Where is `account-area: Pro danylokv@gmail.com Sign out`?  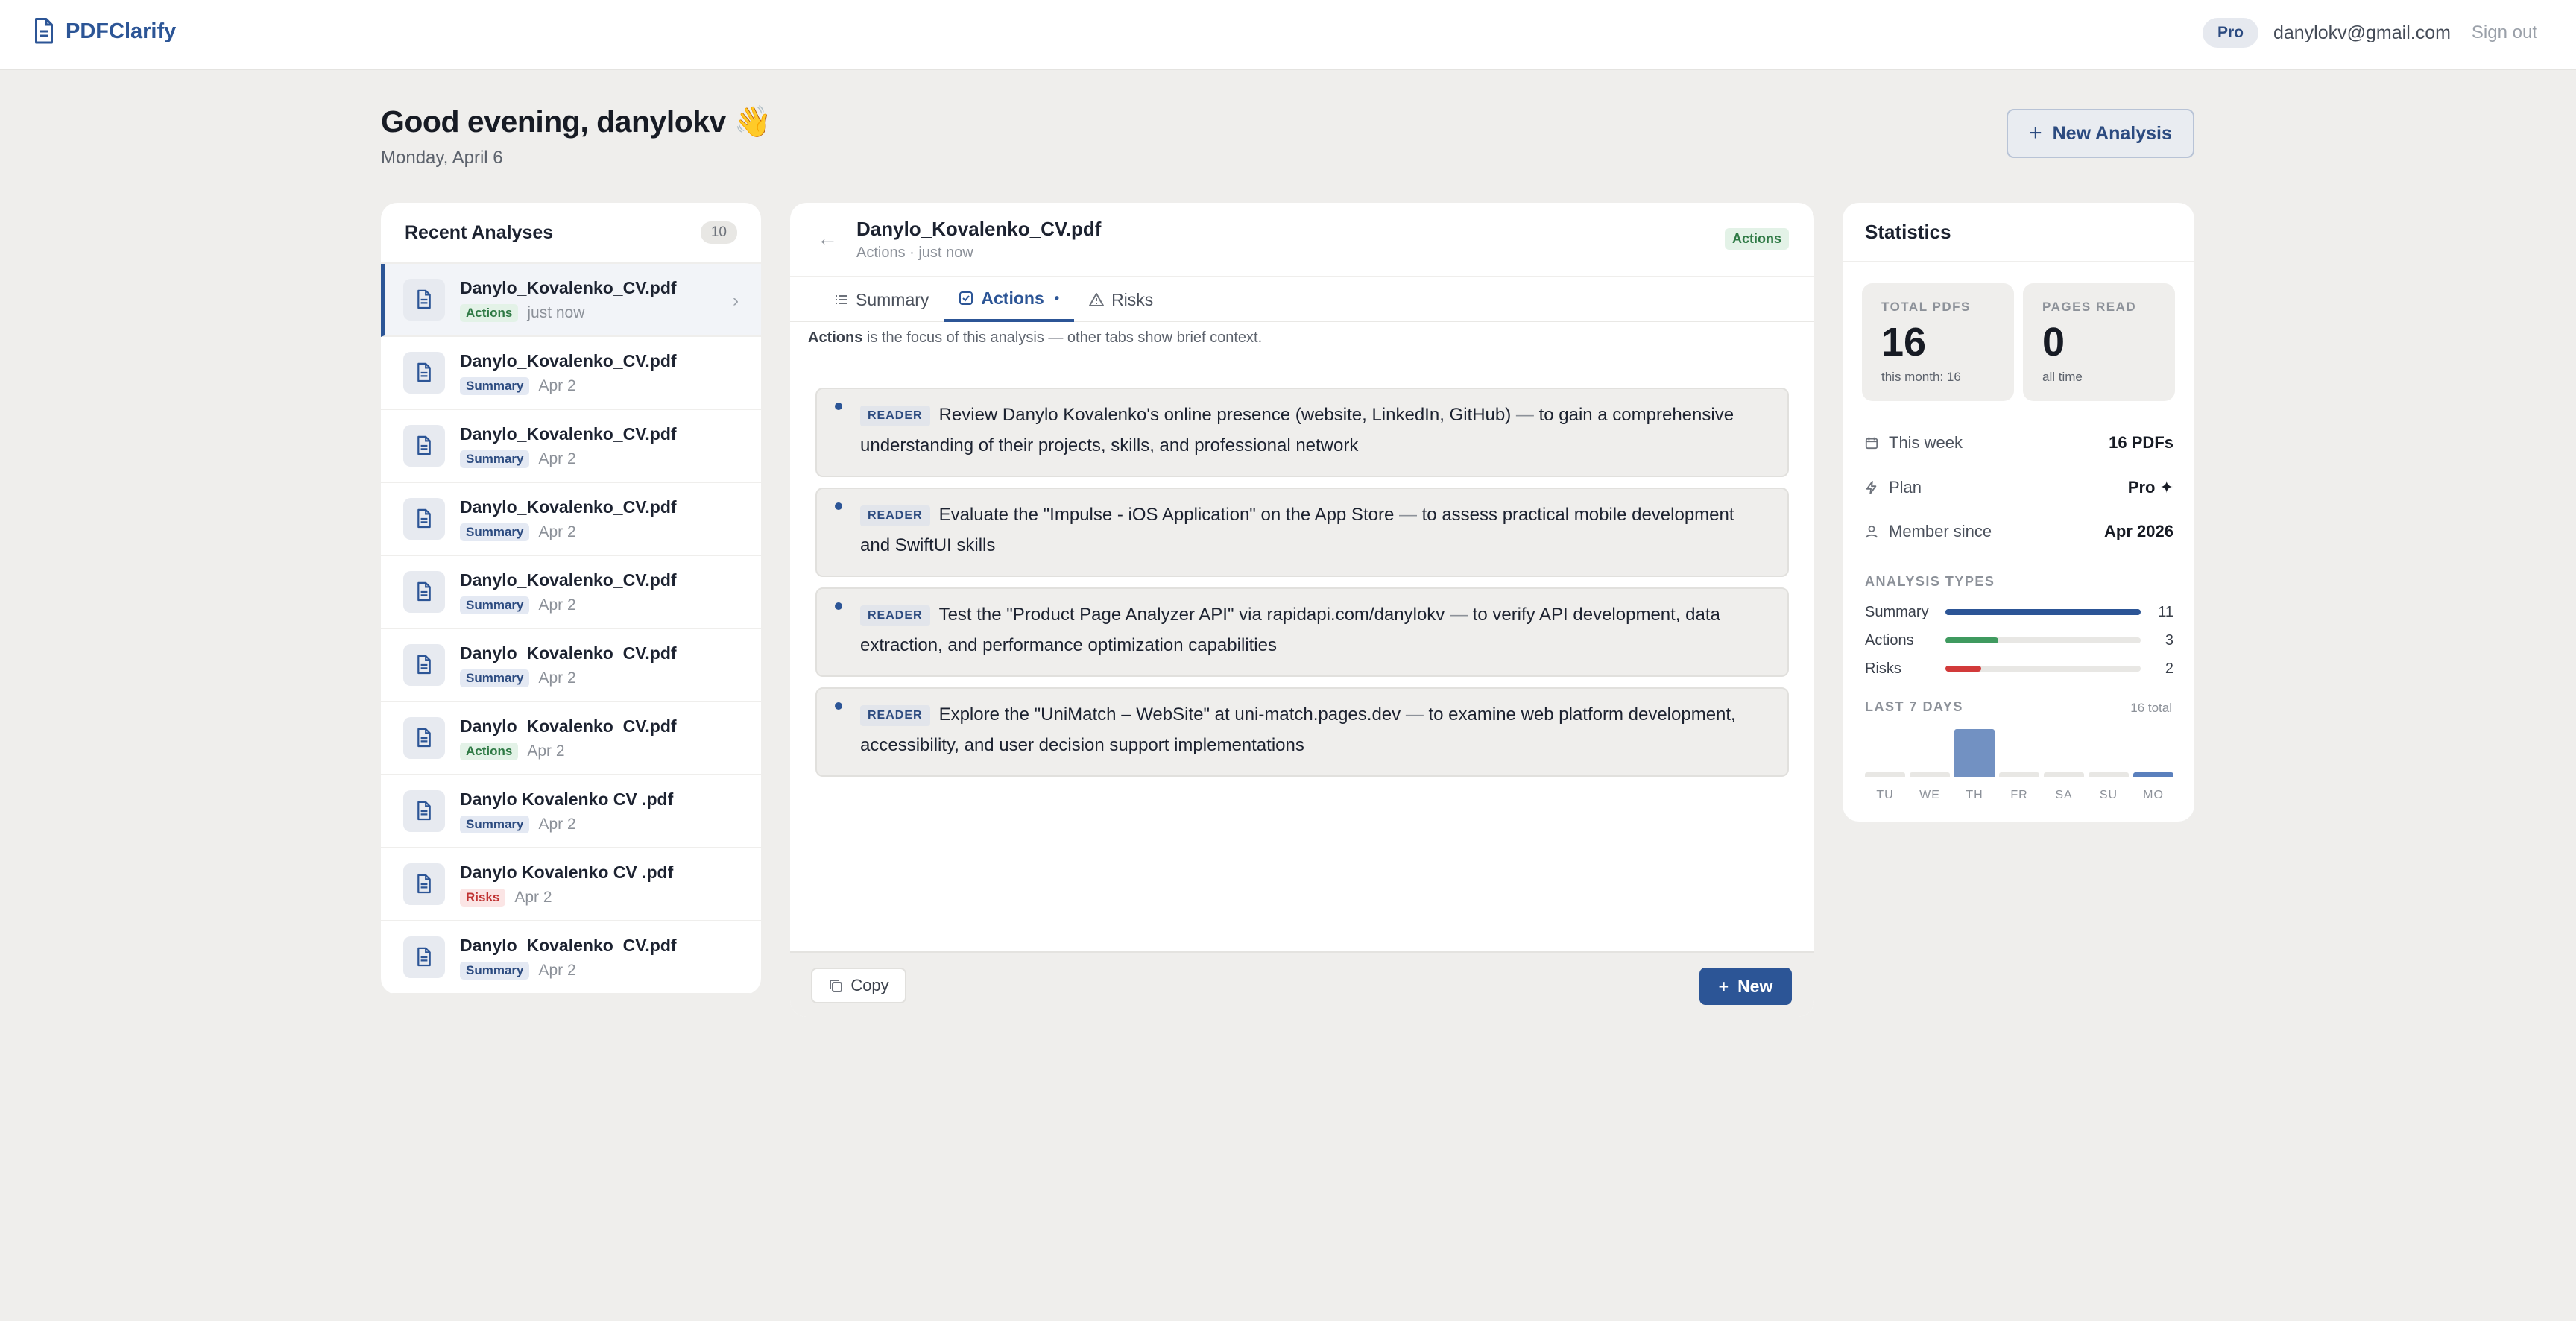 account-area: Pro danylokv@gmail.com Sign out is located at coordinates (2369, 32).